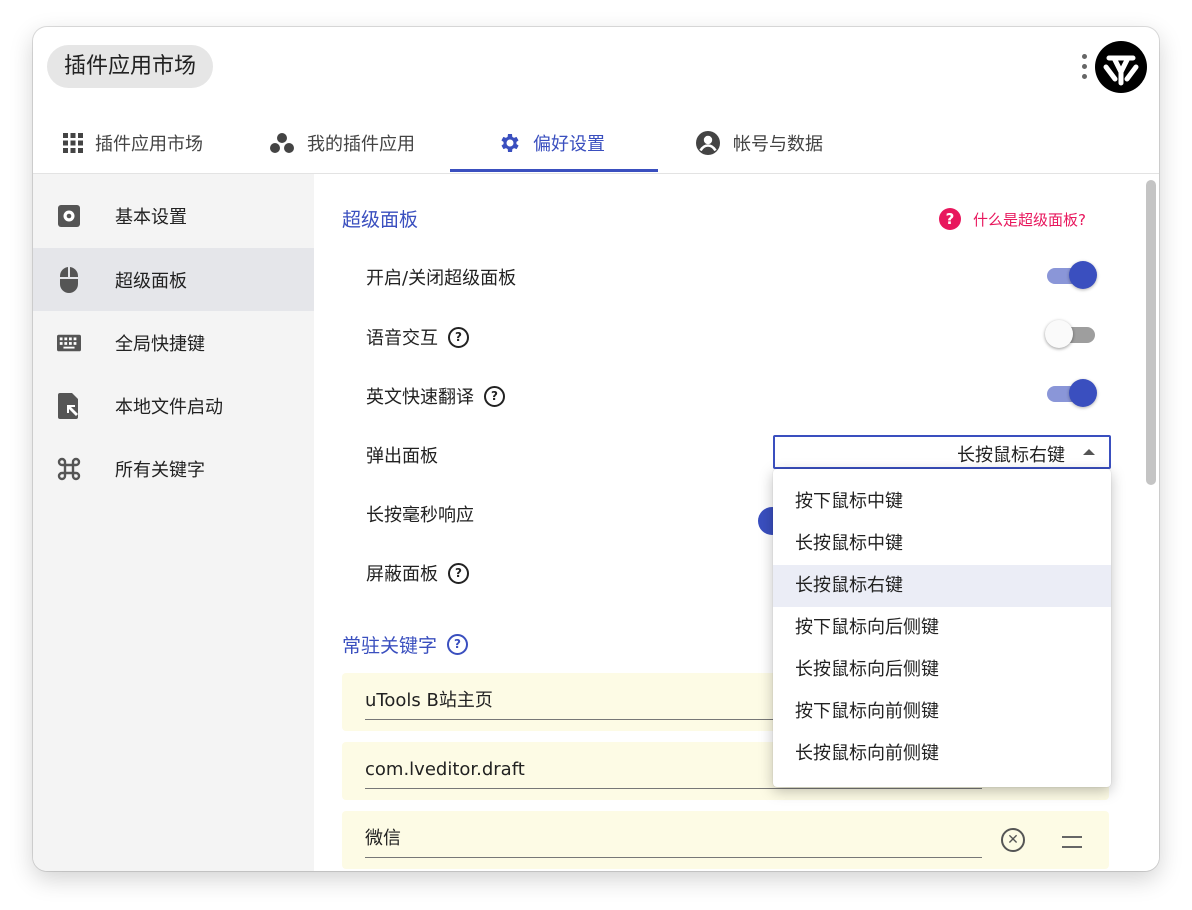 Image resolution: width=1192 pixels, height=910 pixels. I want to click on tab-label: 偏好设置, so click(569, 144).